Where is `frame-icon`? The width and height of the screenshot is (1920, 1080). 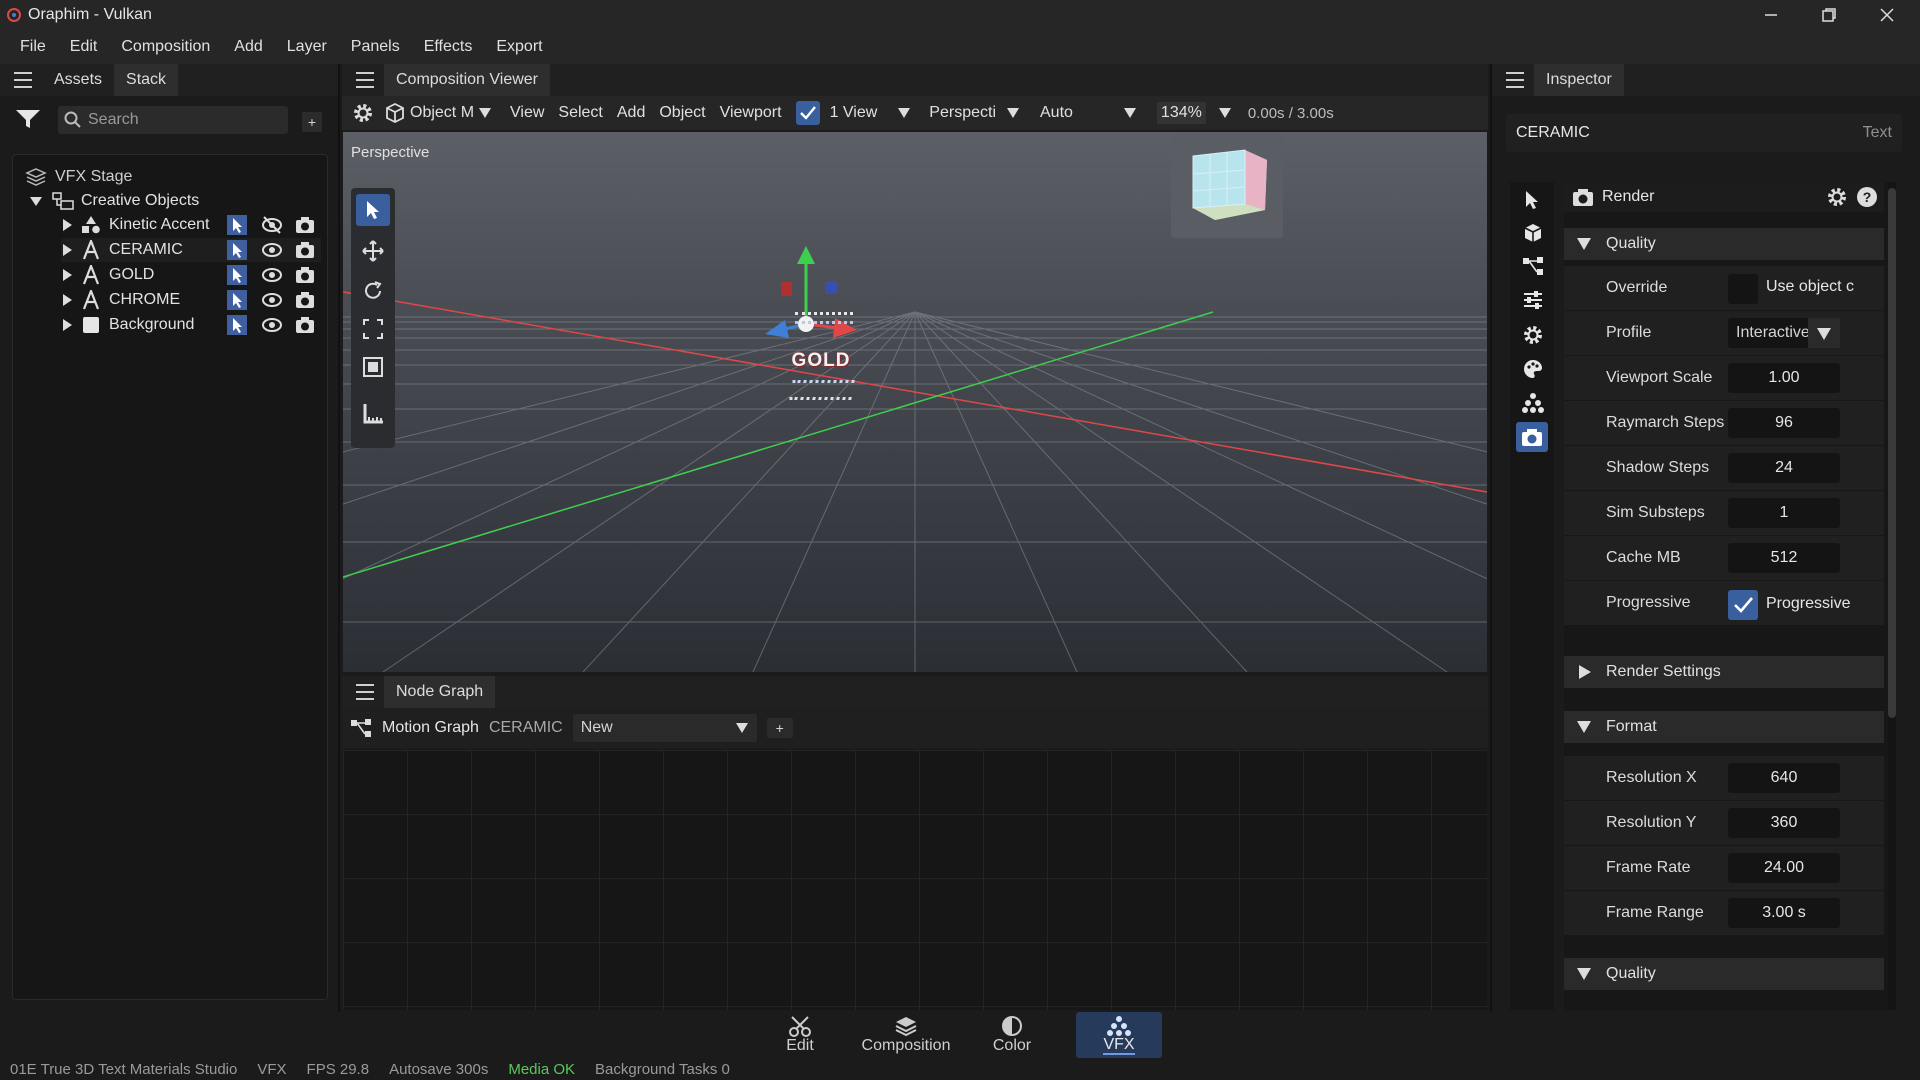
frame-icon is located at coordinates (373, 367).